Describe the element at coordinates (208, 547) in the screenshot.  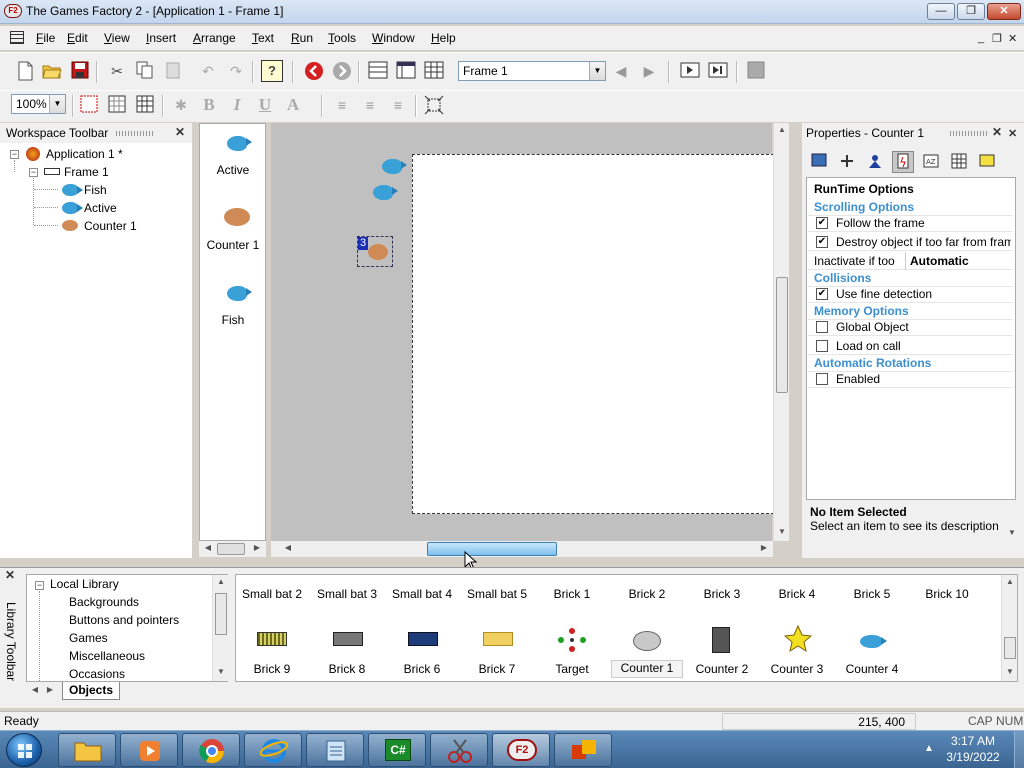
I see `scroll-left-icon: ◀` at that location.